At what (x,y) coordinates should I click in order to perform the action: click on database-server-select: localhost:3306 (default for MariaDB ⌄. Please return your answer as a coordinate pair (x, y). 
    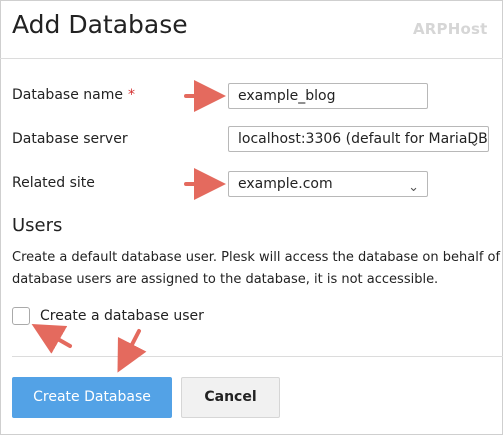
    Looking at the image, I should click on (358, 139).